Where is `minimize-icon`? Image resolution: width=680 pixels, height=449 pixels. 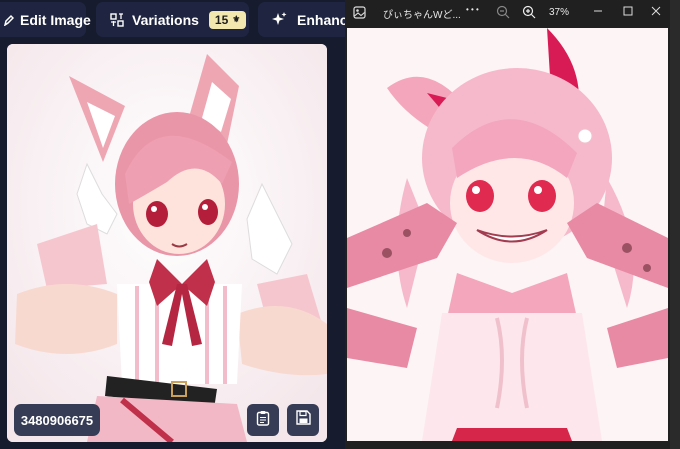 minimize-icon is located at coordinates (598, 12).